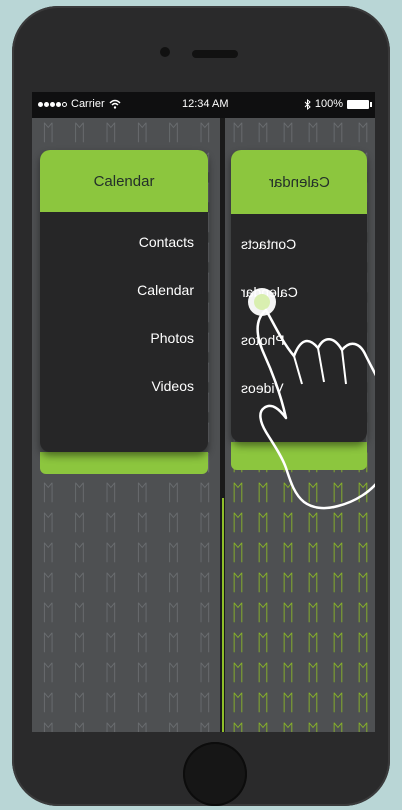  I want to click on menu-list-mirrored: Contacts Calendar Photos Videos, so click(299, 313).